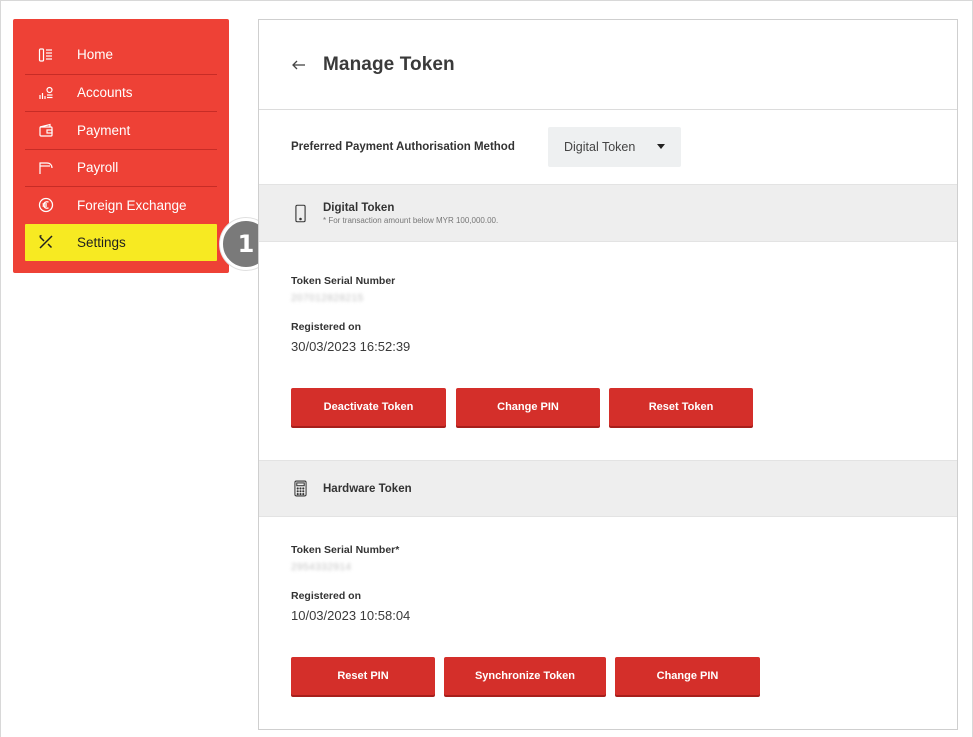 The height and width of the screenshot is (737, 973). I want to click on hardware-token-header: Hardware Token, so click(608, 488).